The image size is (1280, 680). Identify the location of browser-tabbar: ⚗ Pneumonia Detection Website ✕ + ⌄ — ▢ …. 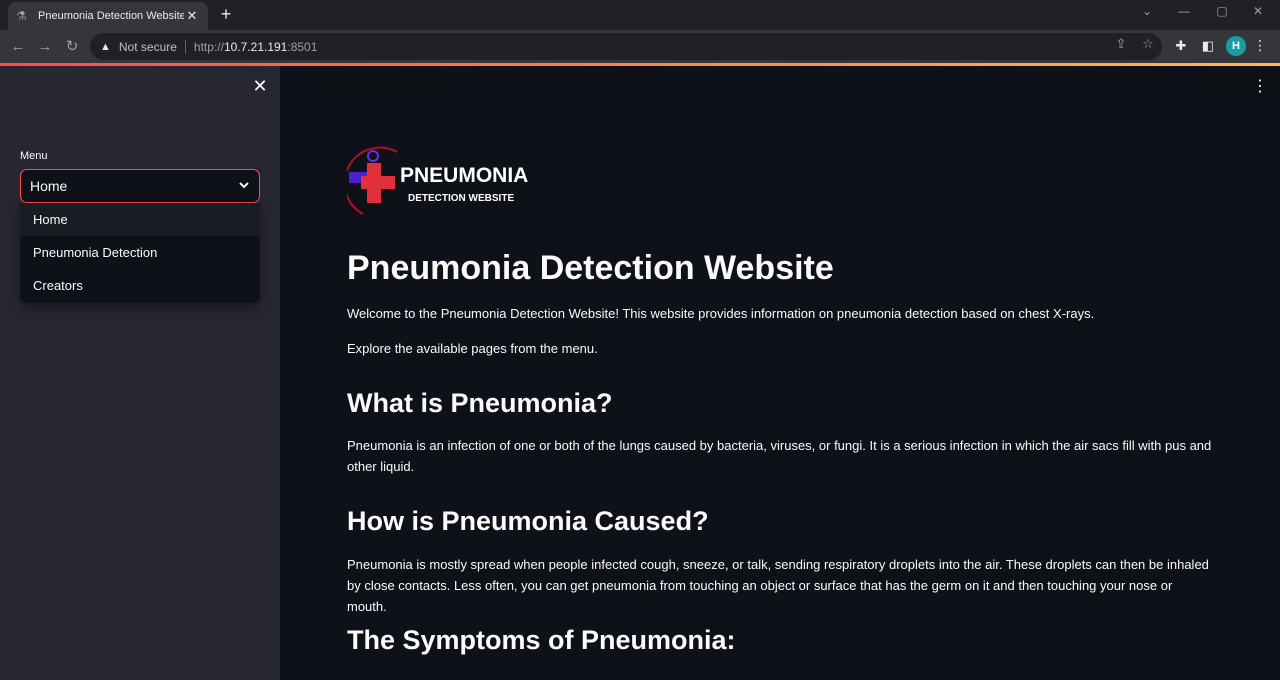
(640, 15).